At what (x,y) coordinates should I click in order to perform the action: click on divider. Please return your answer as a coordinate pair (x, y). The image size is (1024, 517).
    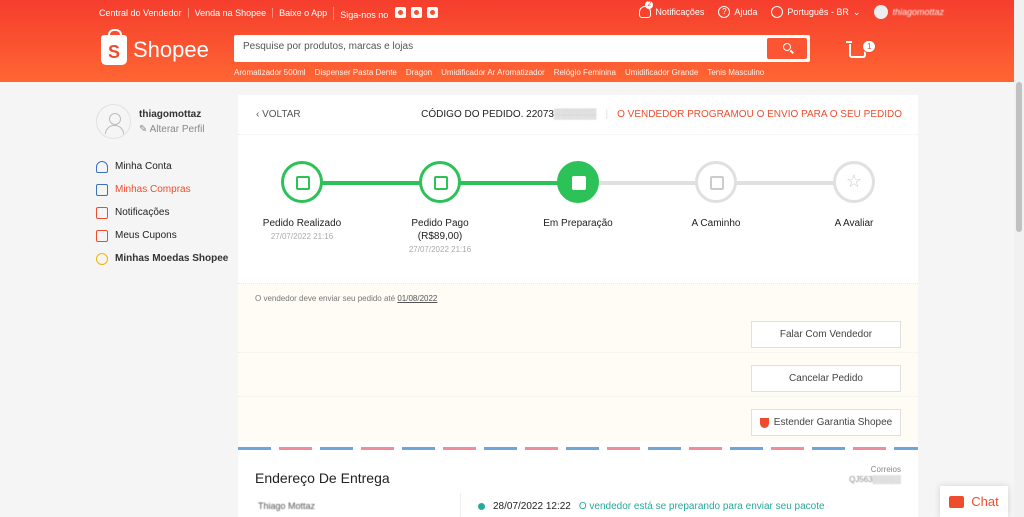
    Looking at the image, I should click on (460, 505).